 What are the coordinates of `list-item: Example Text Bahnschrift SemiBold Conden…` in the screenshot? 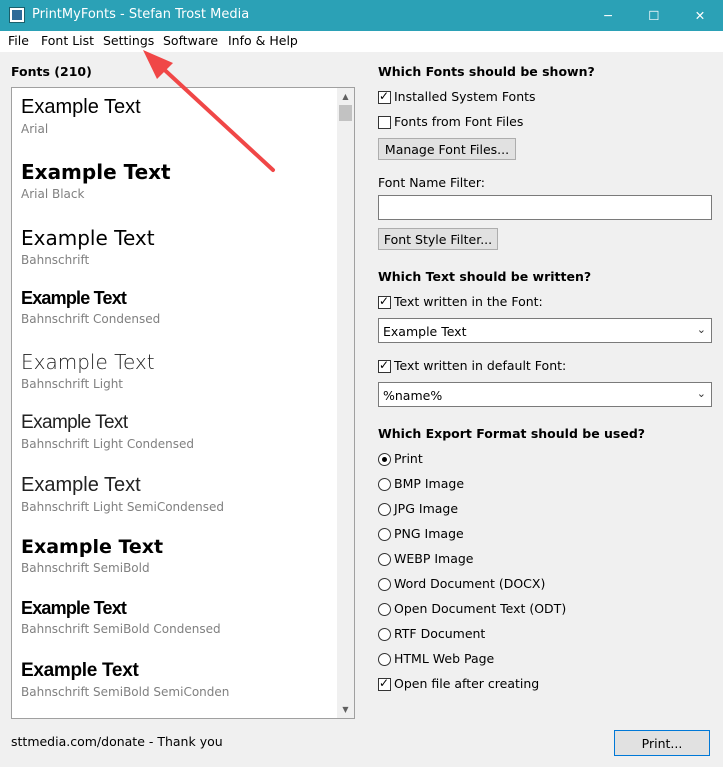 It's located at (121, 617).